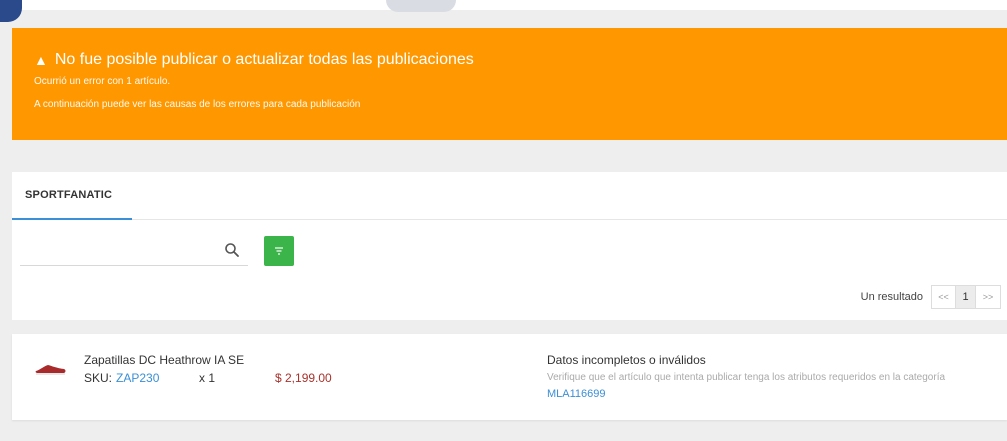 This screenshot has width=1007, height=441. What do you see at coordinates (41, 60) in the screenshot?
I see `warning-icon: ▲` at bounding box center [41, 60].